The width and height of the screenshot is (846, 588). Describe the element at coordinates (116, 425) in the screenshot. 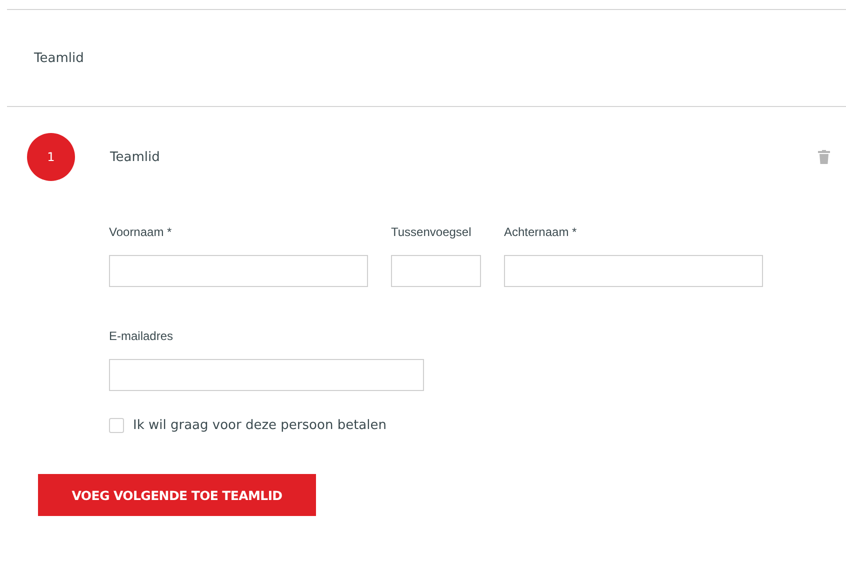

I see `checkbox` at that location.